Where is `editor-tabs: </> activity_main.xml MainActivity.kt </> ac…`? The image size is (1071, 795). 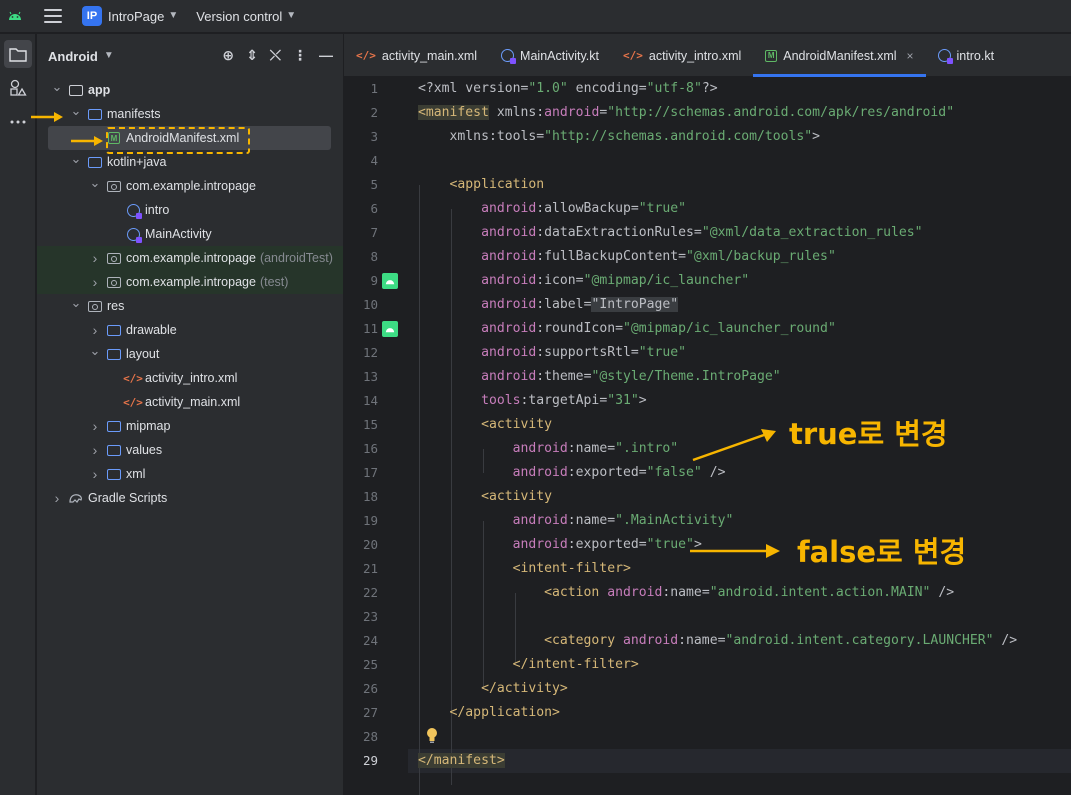 editor-tabs: </> activity_main.xml MainActivity.kt </> ac… is located at coordinates (707, 55).